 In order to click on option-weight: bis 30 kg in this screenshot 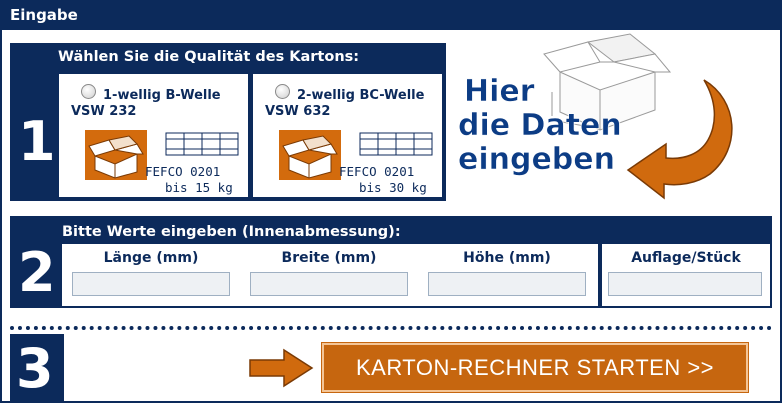, I will do `click(393, 187)`.